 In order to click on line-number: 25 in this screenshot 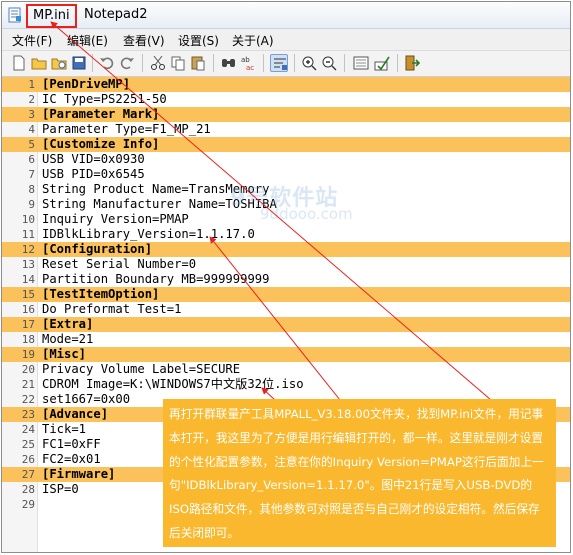, I will do `click(28, 444)`.